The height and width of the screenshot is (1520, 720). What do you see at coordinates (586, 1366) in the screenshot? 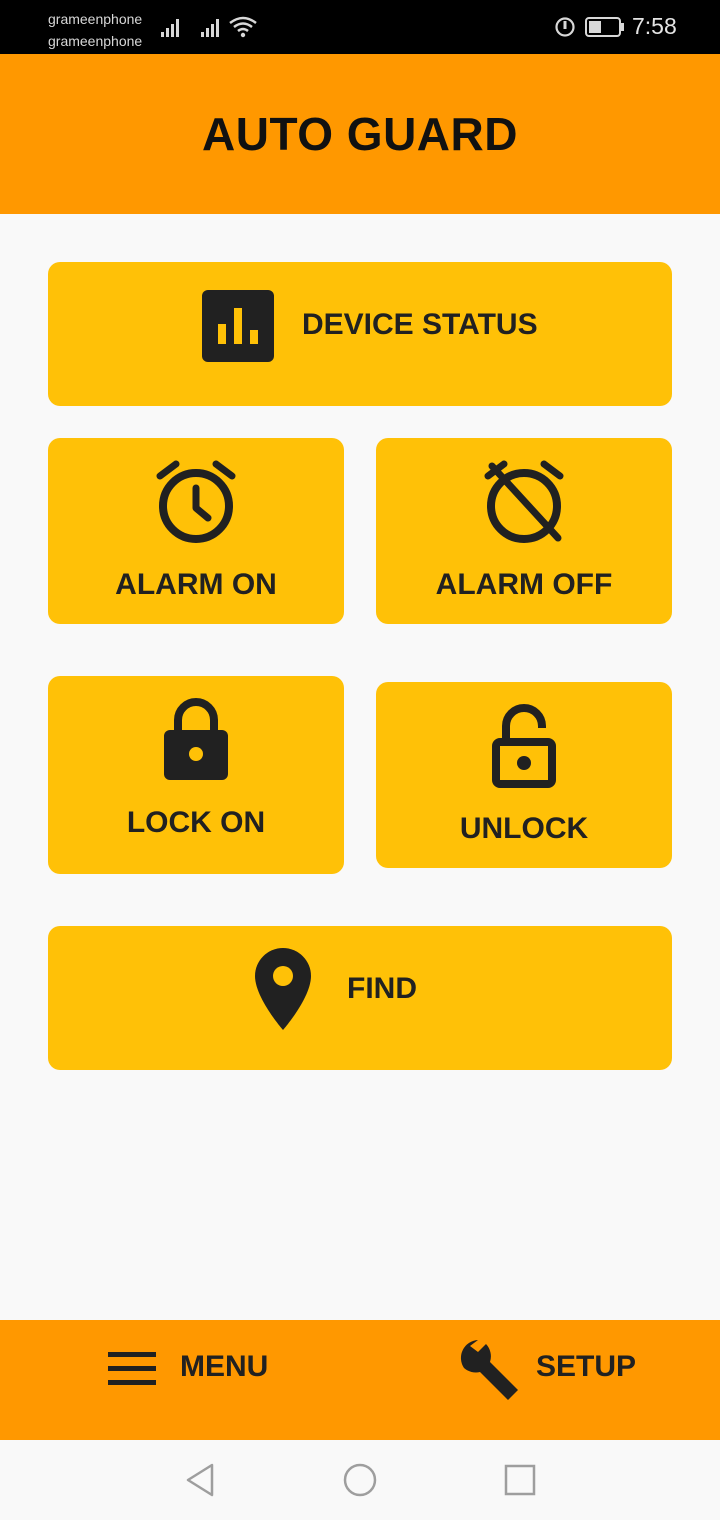
I see `setup-label: SETUP` at bounding box center [586, 1366].